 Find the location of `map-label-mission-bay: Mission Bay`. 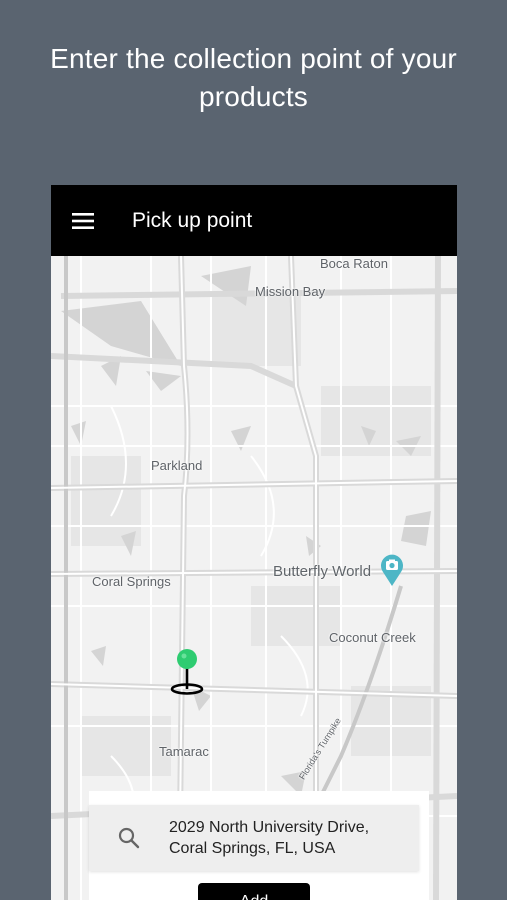

map-label-mission-bay: Mission Bay is located at coordinates (290, 291).